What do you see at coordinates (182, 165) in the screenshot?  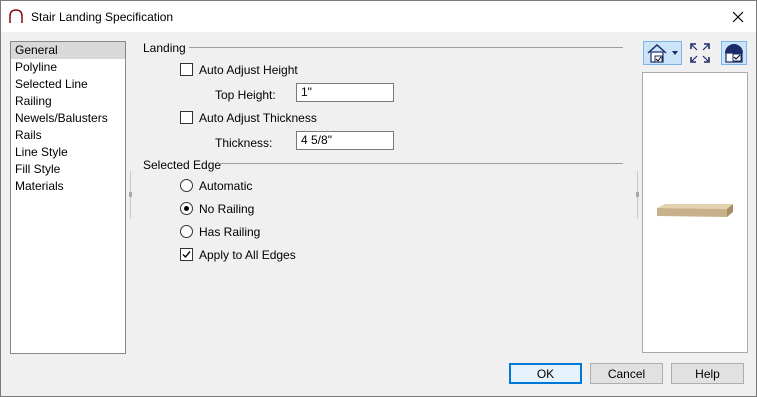 I see `selected-edge-group-header: Selected Edge` at bounding box center [182, 165].